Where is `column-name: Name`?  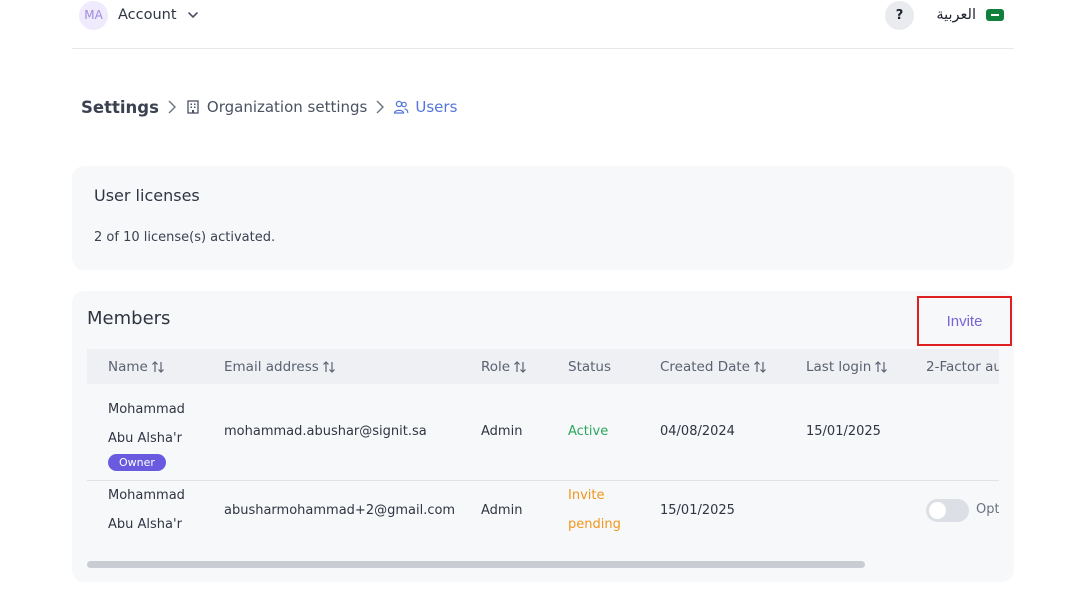
column-name: Name is located at coordinates (136, 366).